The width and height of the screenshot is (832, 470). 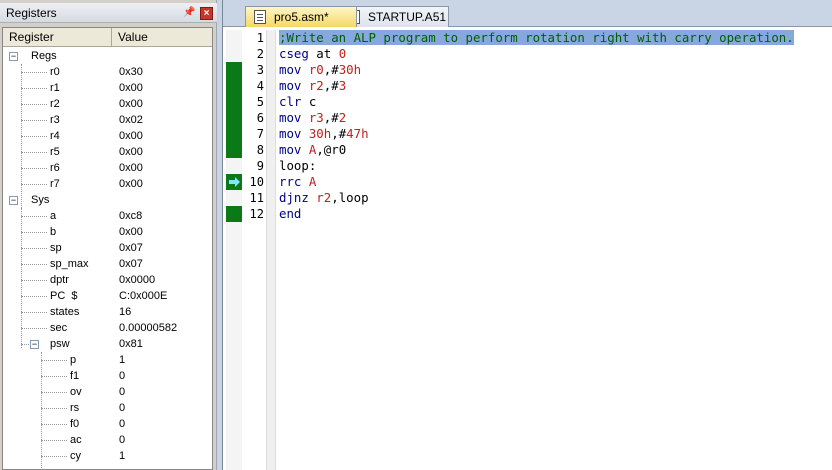 I want to click on psw-bit-row: f1 0, so click(x=107, y=376).